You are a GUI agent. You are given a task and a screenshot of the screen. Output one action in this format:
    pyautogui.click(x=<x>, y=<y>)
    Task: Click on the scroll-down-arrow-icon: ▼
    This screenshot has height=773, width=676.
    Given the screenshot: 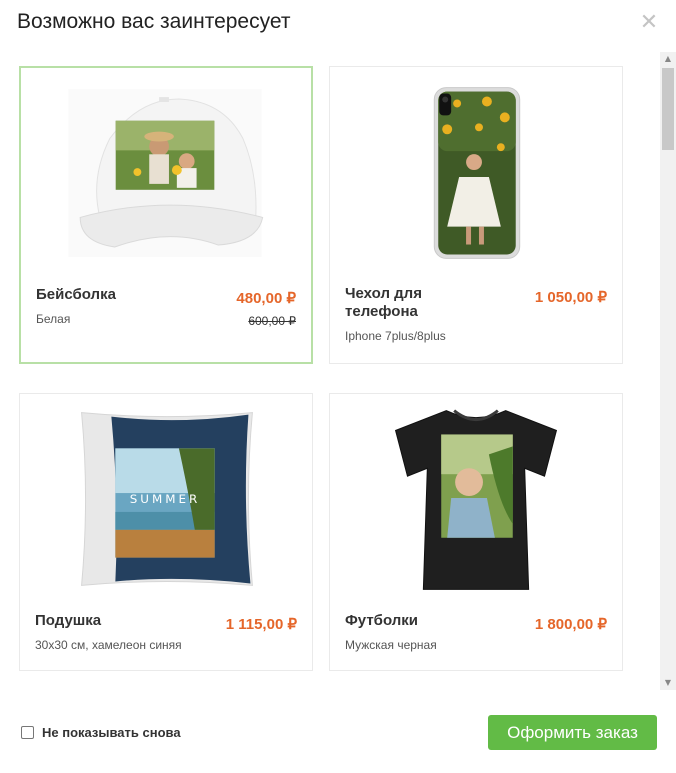 What is the action you would take?
    pyautogui.click(x=668, y=683)
    